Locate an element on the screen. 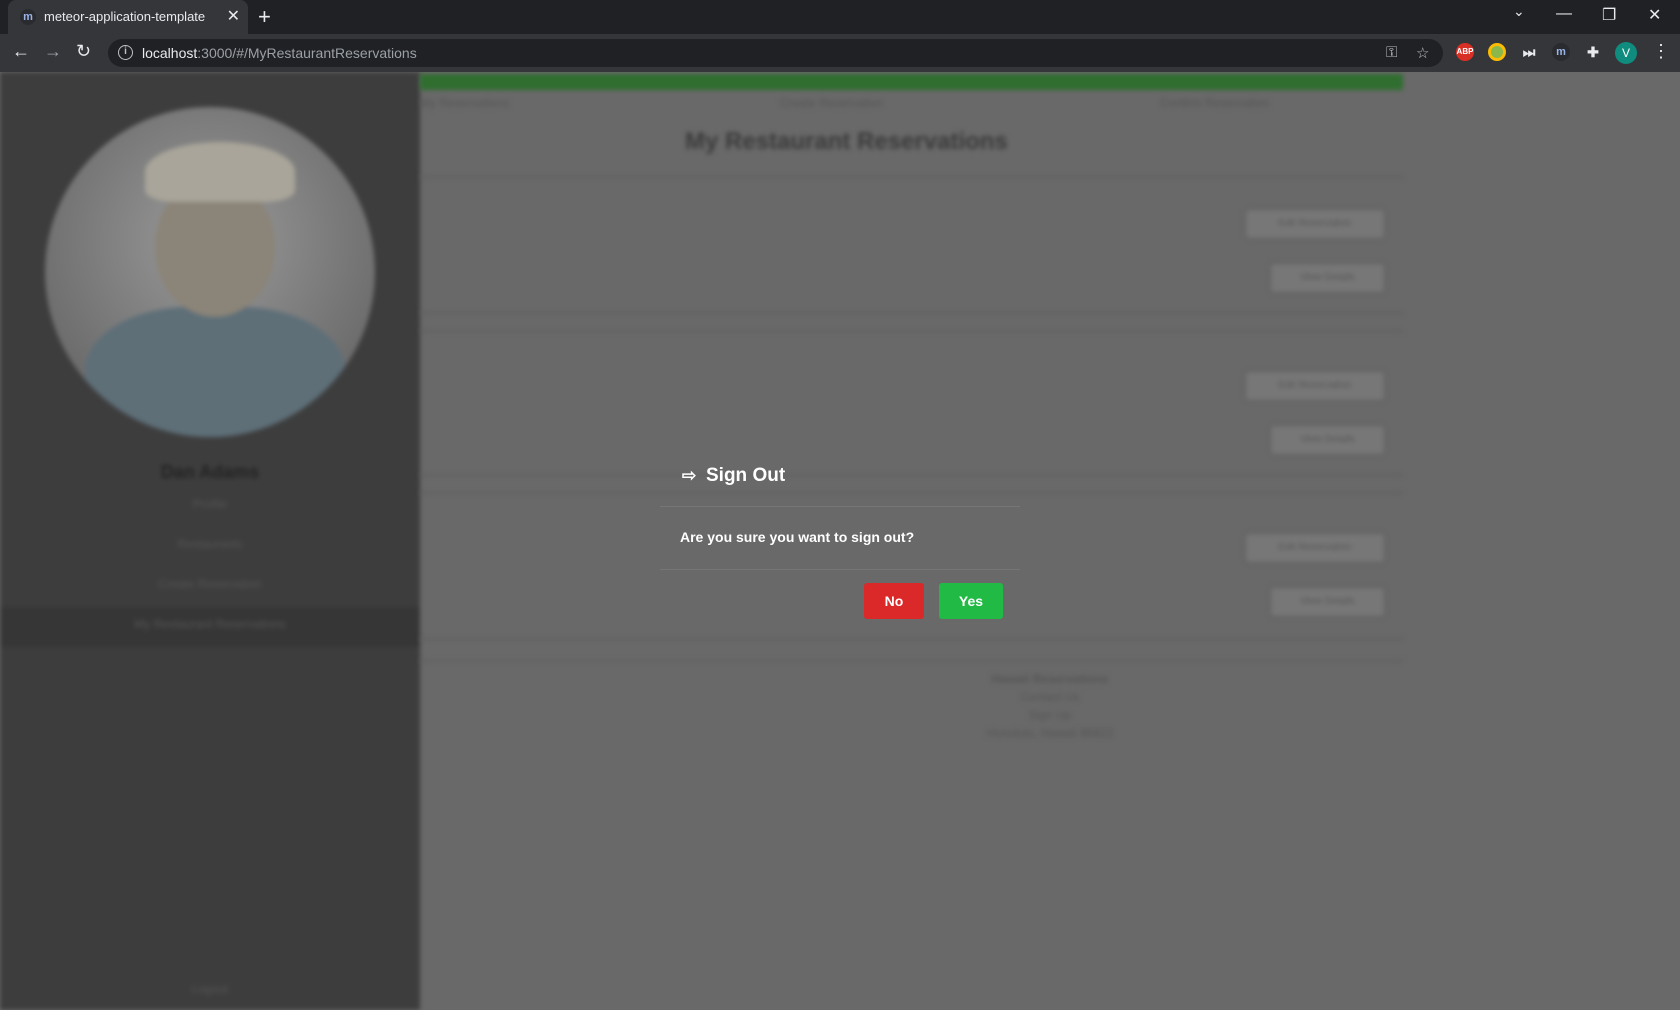 This screenshot has width=1680, height=1010. key-icon: ⚿ is located at coordinates (1391, 52).